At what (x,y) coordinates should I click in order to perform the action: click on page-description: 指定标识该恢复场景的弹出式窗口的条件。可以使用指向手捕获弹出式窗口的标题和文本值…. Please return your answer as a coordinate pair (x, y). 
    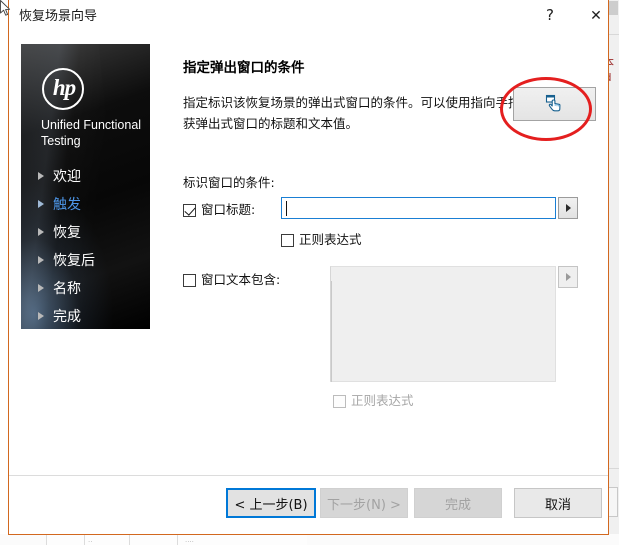
    Looking at the image, I should click on (352, 113).